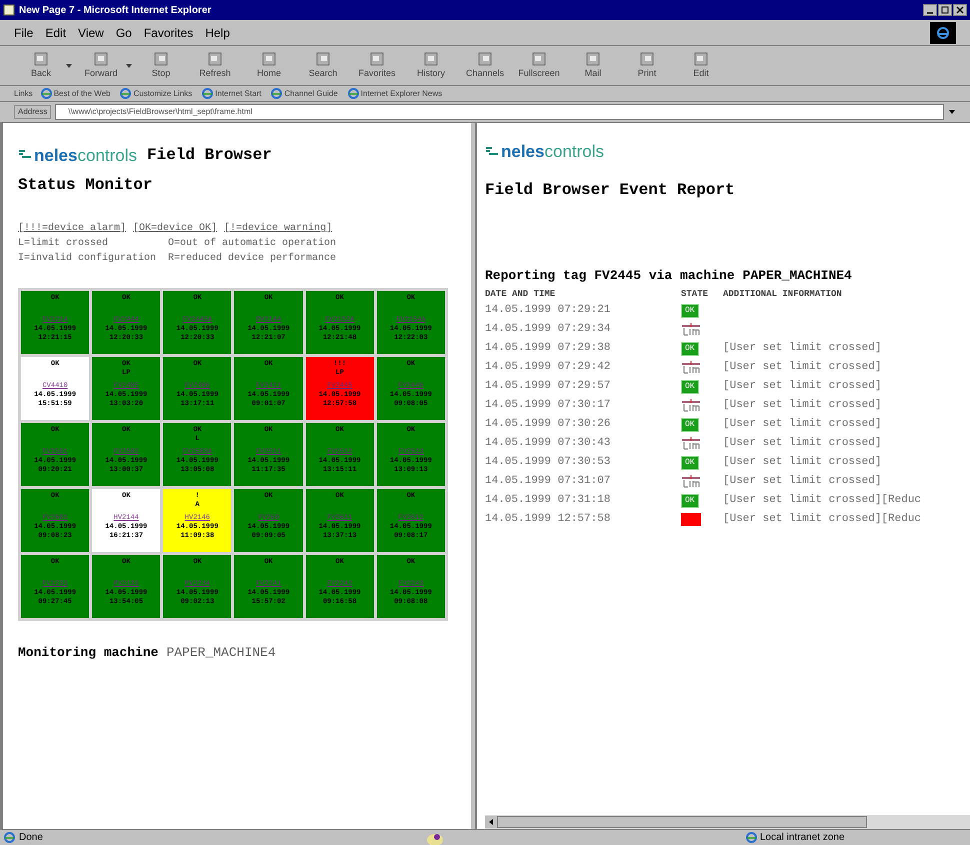  Describe the element at coordinates (499, 112) in the screenshot. I see `address-field: \\www\c\projects\FieldBrowser\html_sept\frame.html` at that location.